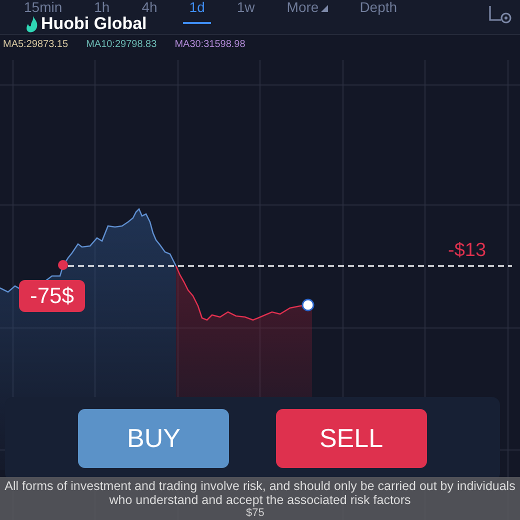  Describe the element at coordinates (307, 8) in the screenshot. I see `interval-tab: More` at that location.